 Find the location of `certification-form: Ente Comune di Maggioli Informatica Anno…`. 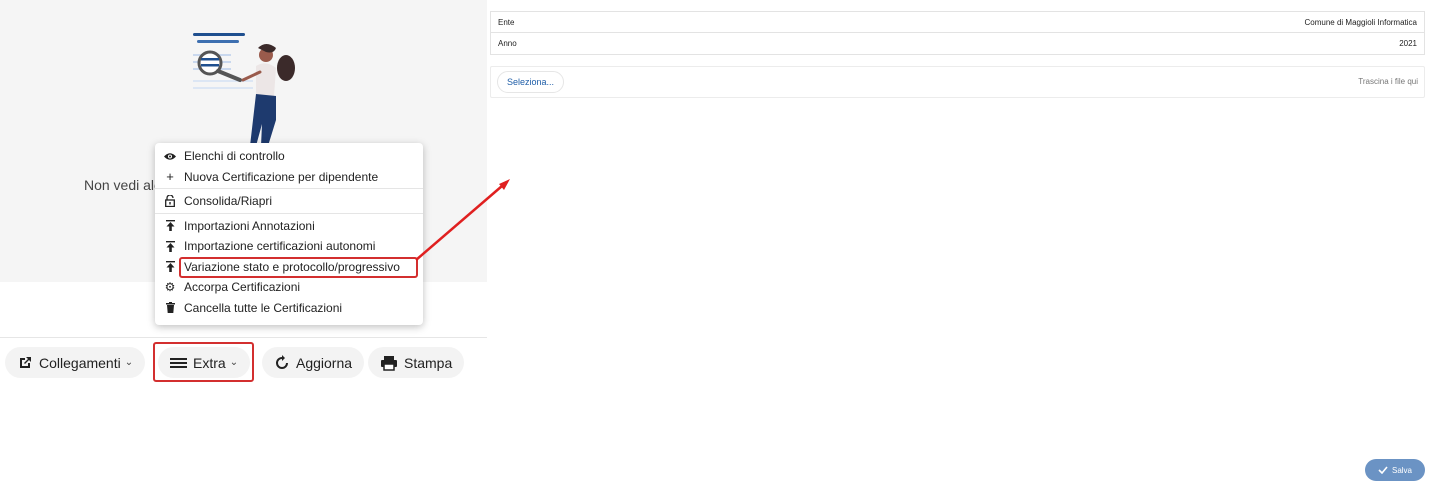

certification-form: Ente Comune di Maggioli Informatica Anno… is located at coordinates (957, 54).